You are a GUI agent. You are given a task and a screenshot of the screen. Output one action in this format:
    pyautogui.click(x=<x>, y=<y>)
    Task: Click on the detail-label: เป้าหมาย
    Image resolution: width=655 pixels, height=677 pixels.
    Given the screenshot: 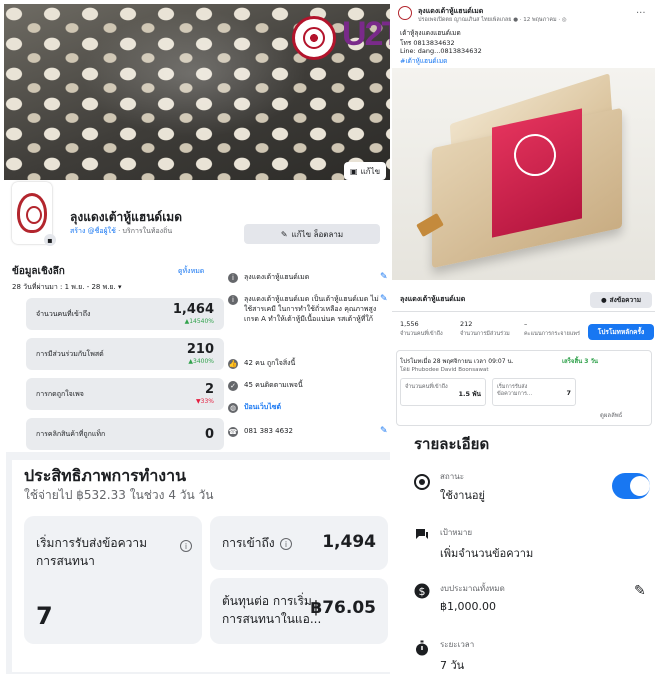 What is the action you would take?
    pyautogui.click(x=456, y=532)
    